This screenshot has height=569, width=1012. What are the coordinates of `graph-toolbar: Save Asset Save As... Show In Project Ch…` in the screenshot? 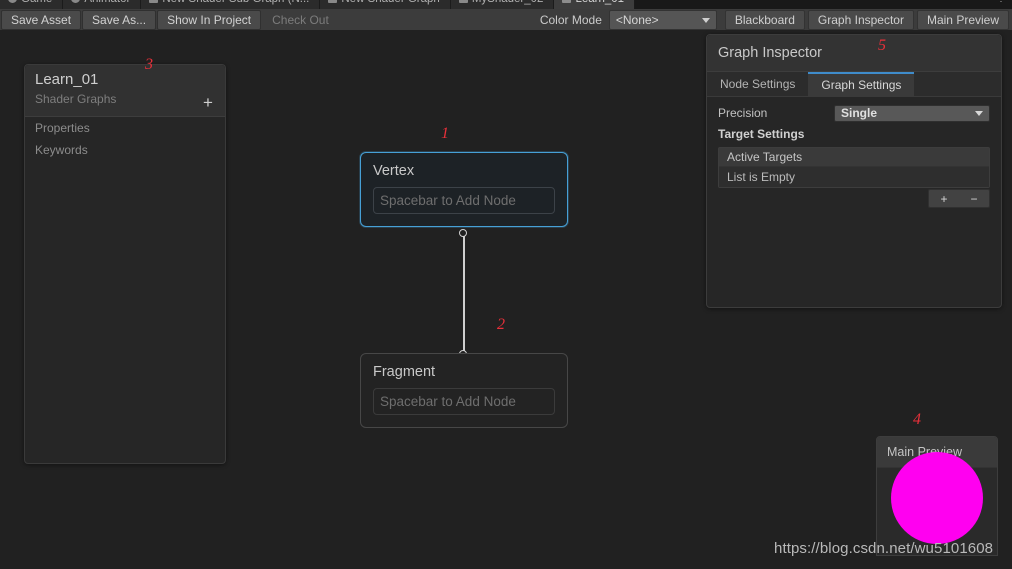 It's located at (506, 20).